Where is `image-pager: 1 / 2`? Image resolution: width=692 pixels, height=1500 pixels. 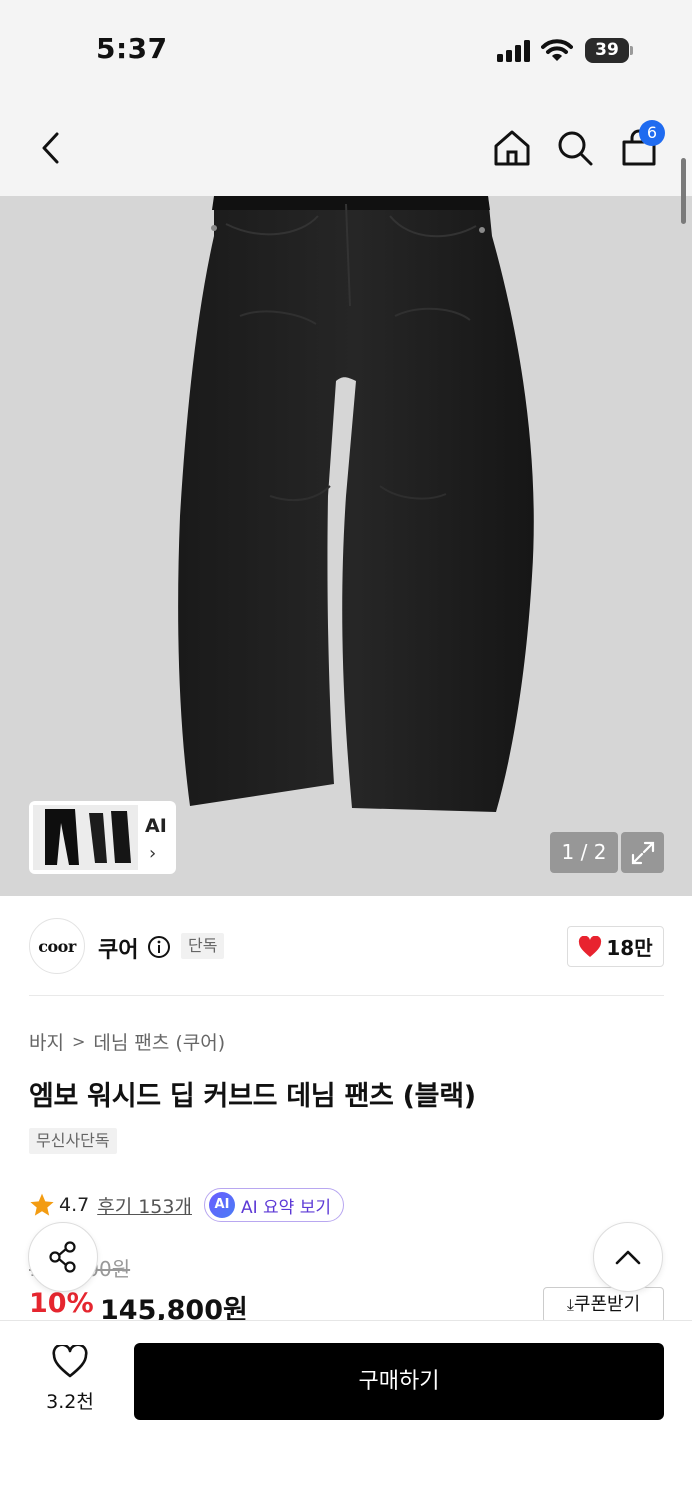 image-pager: 1 / 2 is located at coordinates (584, 852).